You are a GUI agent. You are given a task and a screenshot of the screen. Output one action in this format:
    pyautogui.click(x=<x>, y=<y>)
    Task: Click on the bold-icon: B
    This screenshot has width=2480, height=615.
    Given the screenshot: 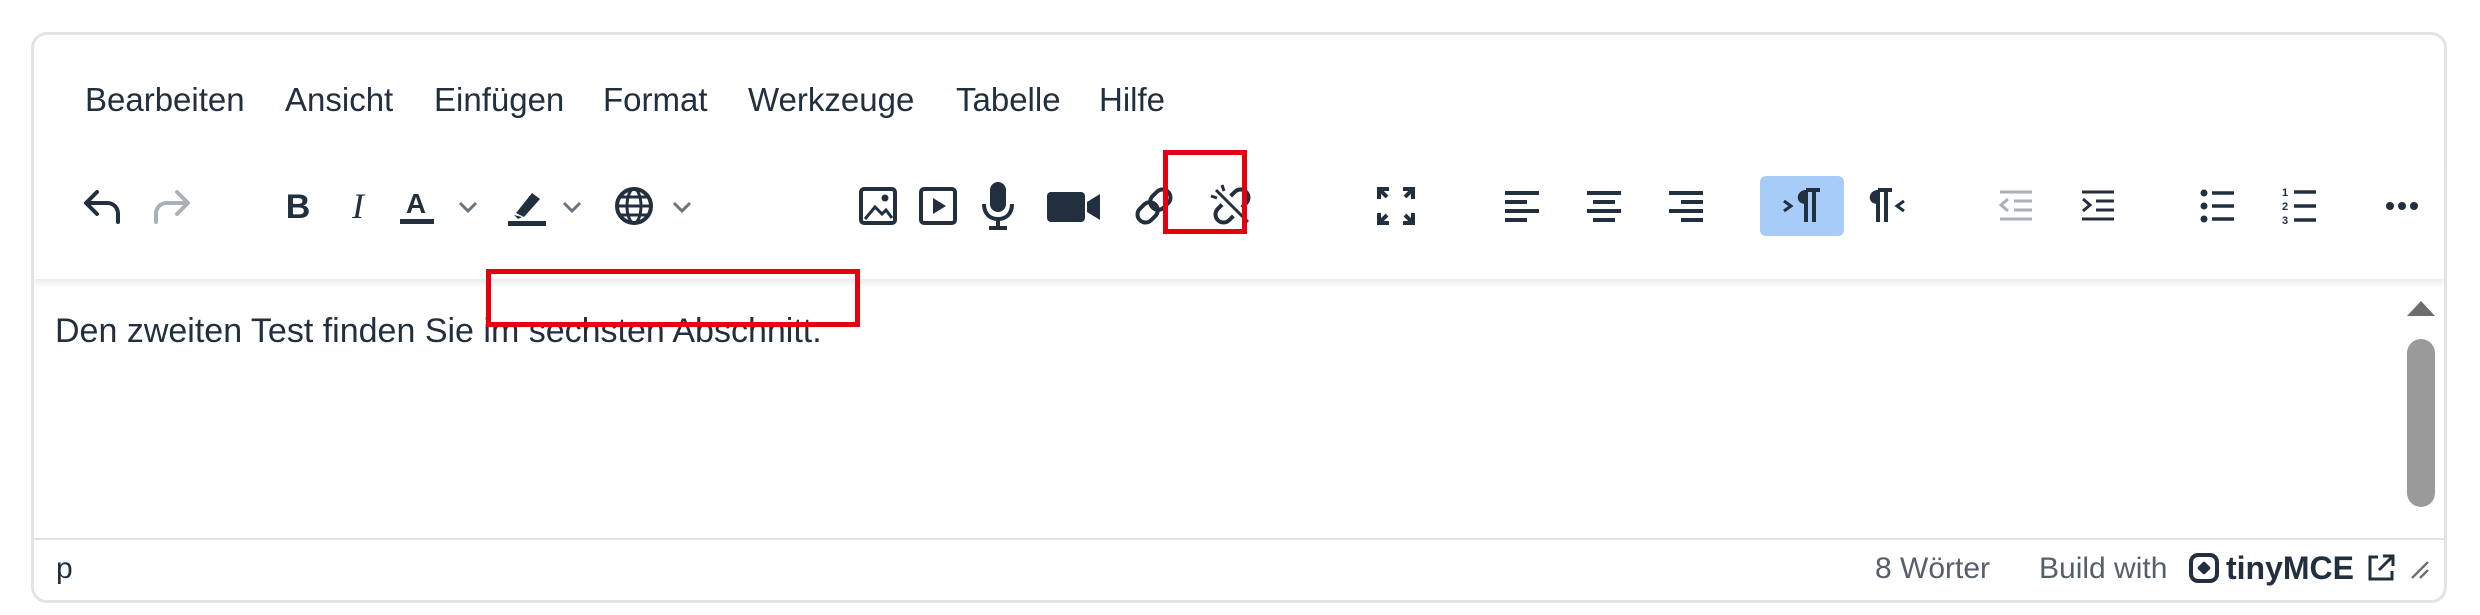 What is the action you would take?
    pyautogui.click(x=298, y=207)
    